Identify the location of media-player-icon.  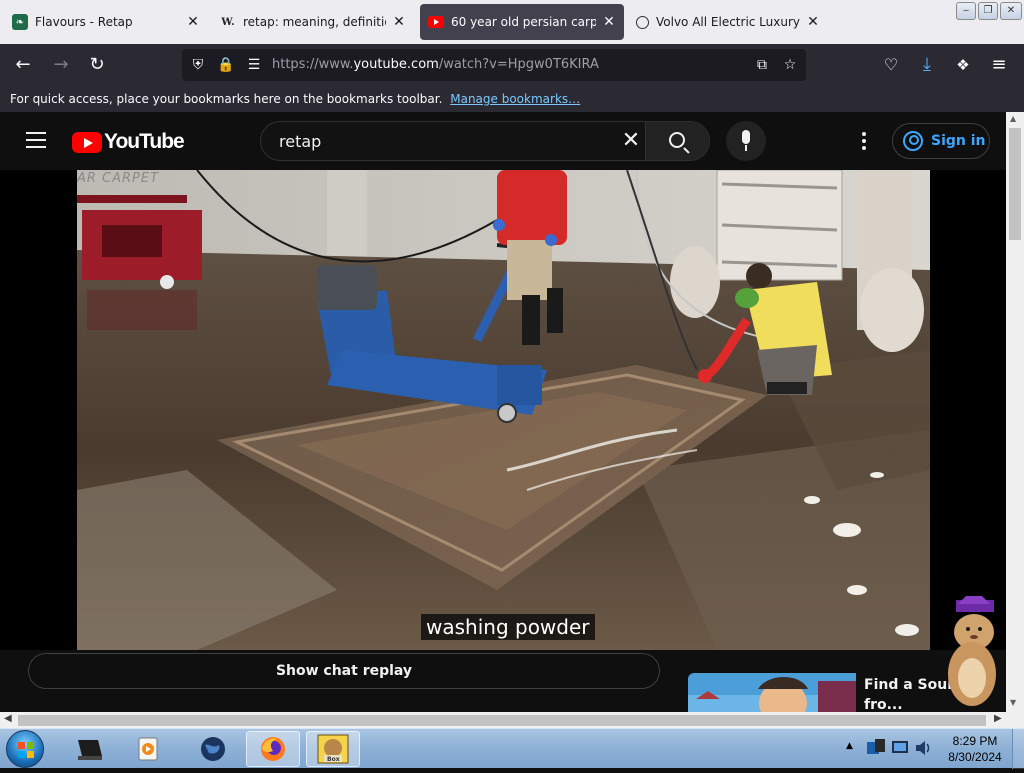
(149, 749).